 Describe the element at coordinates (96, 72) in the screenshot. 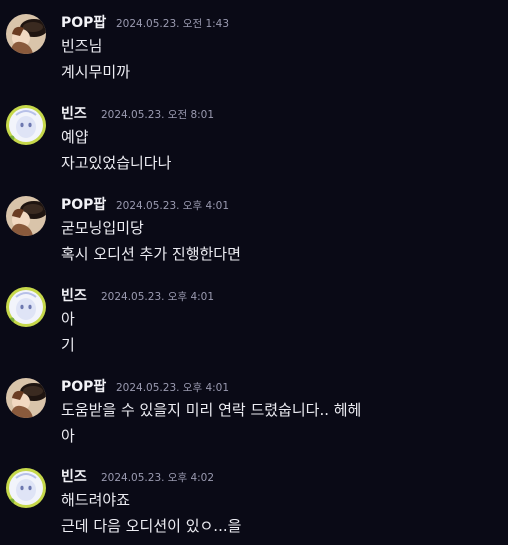

I see `message-line: 계시무미까` at that location.